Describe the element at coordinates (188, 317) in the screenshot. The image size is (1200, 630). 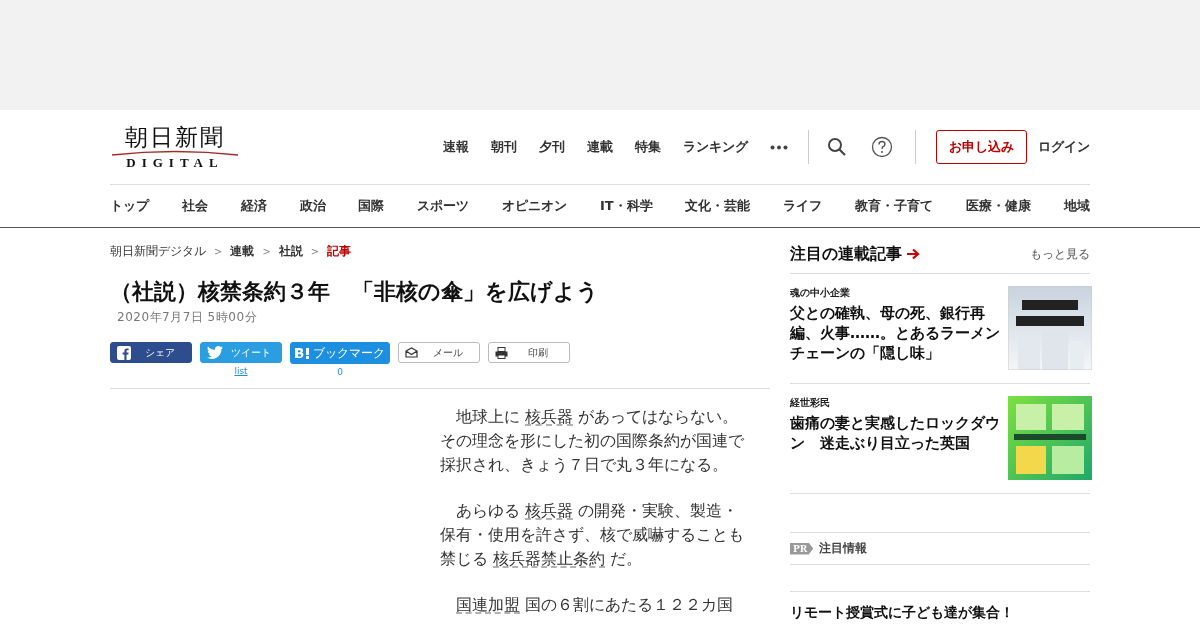
I see `publish-date: 2020年7月7日 5時00分` at that location.